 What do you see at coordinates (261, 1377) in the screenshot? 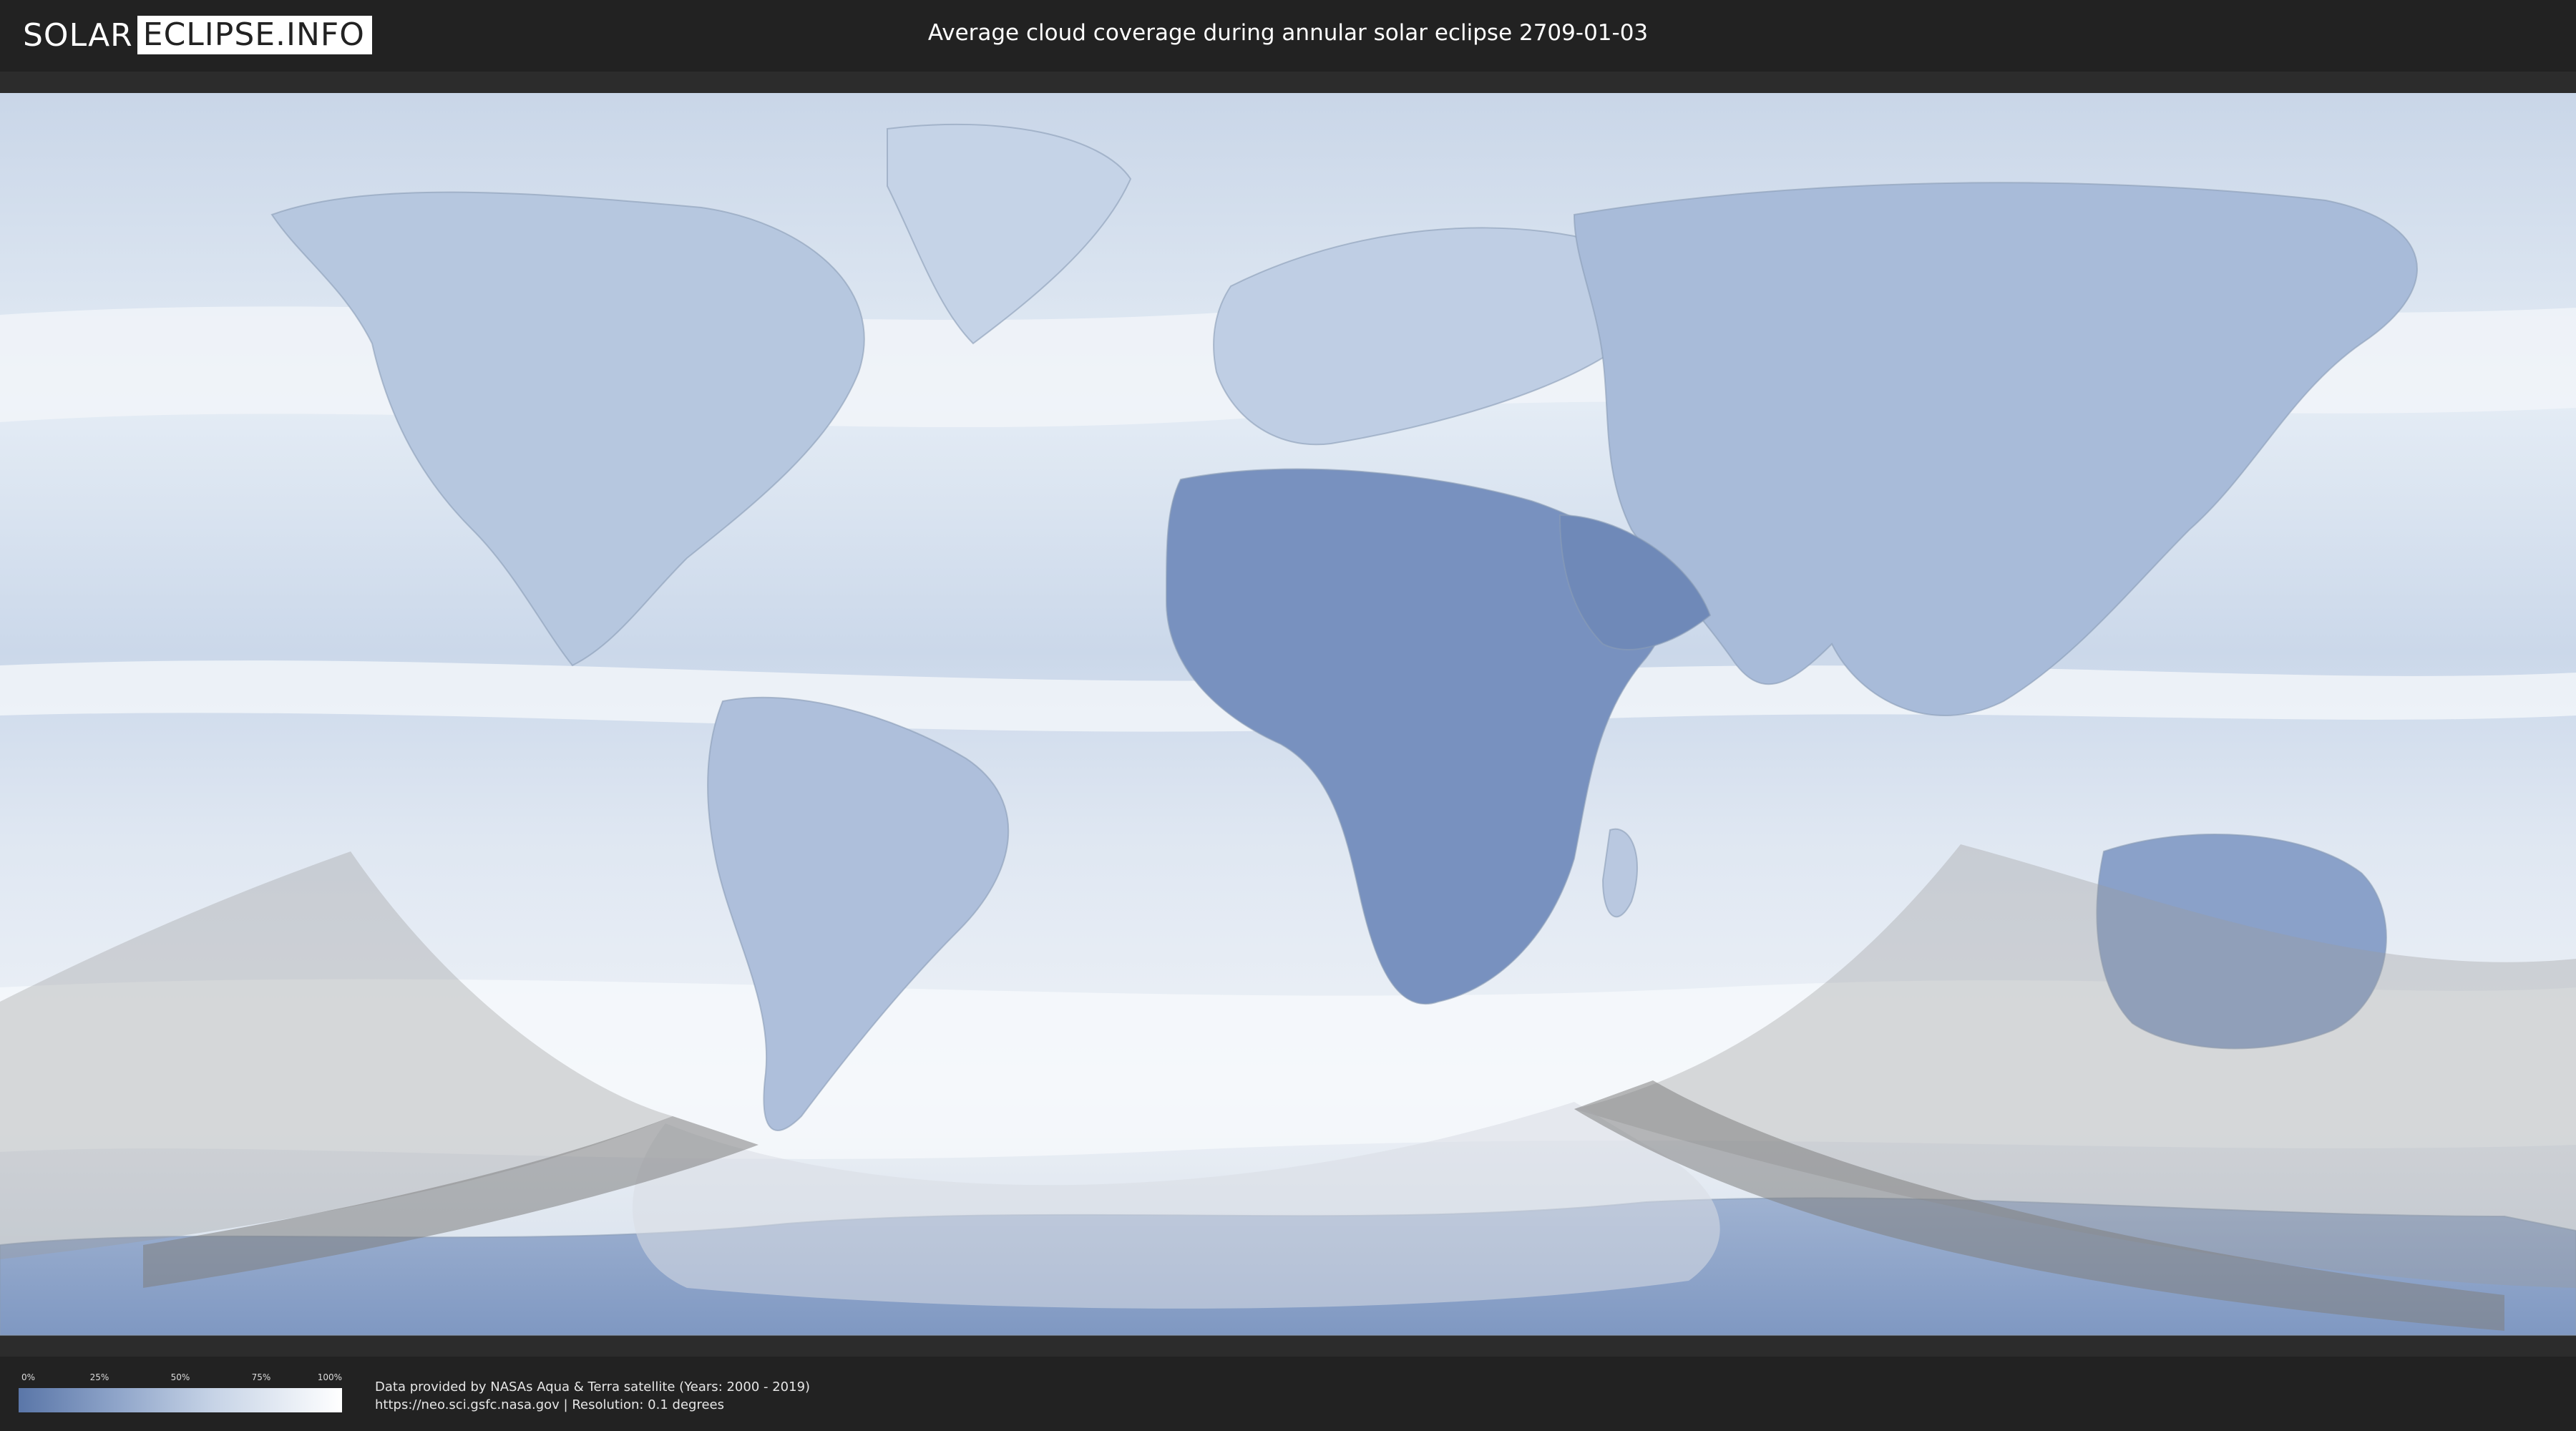
I see `legend-label-75: 75%` at bounding box center [261, 1377].